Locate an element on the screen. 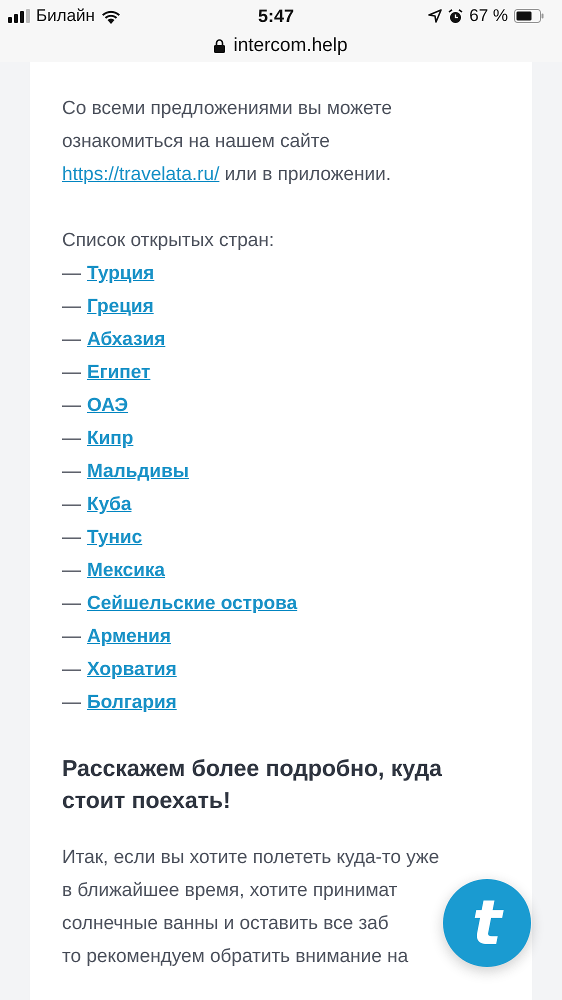  url-text: intercom.help is located at coordinates (290, 46).